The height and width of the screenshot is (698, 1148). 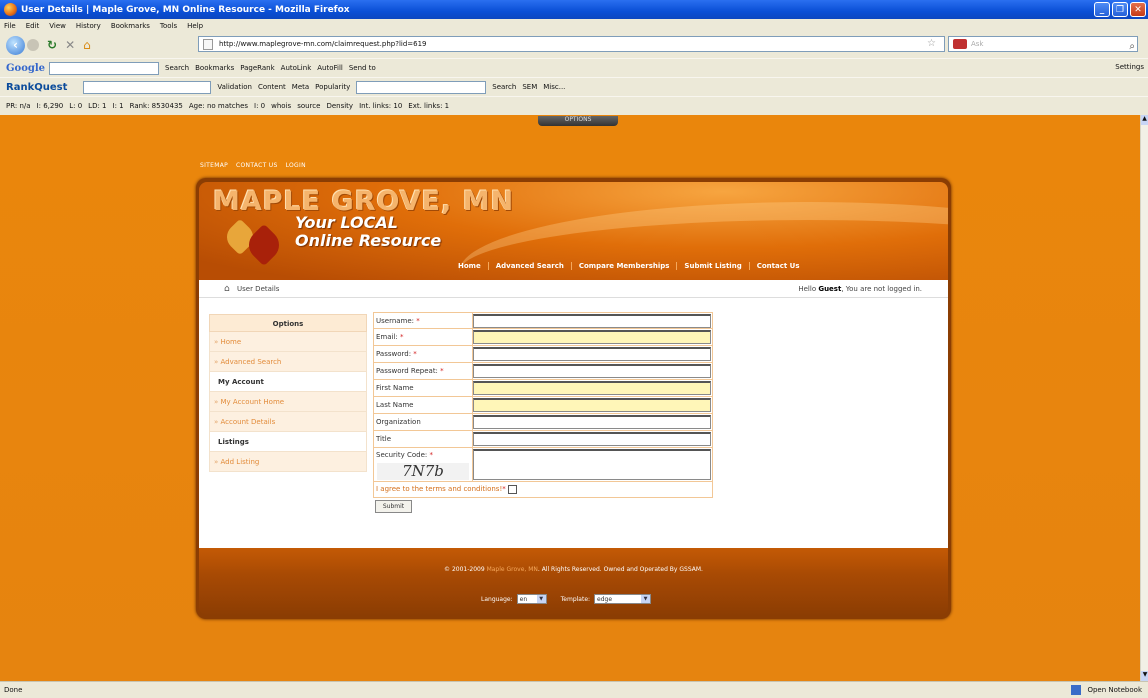 I want to click on login-link: LOGIN, so click(x=296, y=165).